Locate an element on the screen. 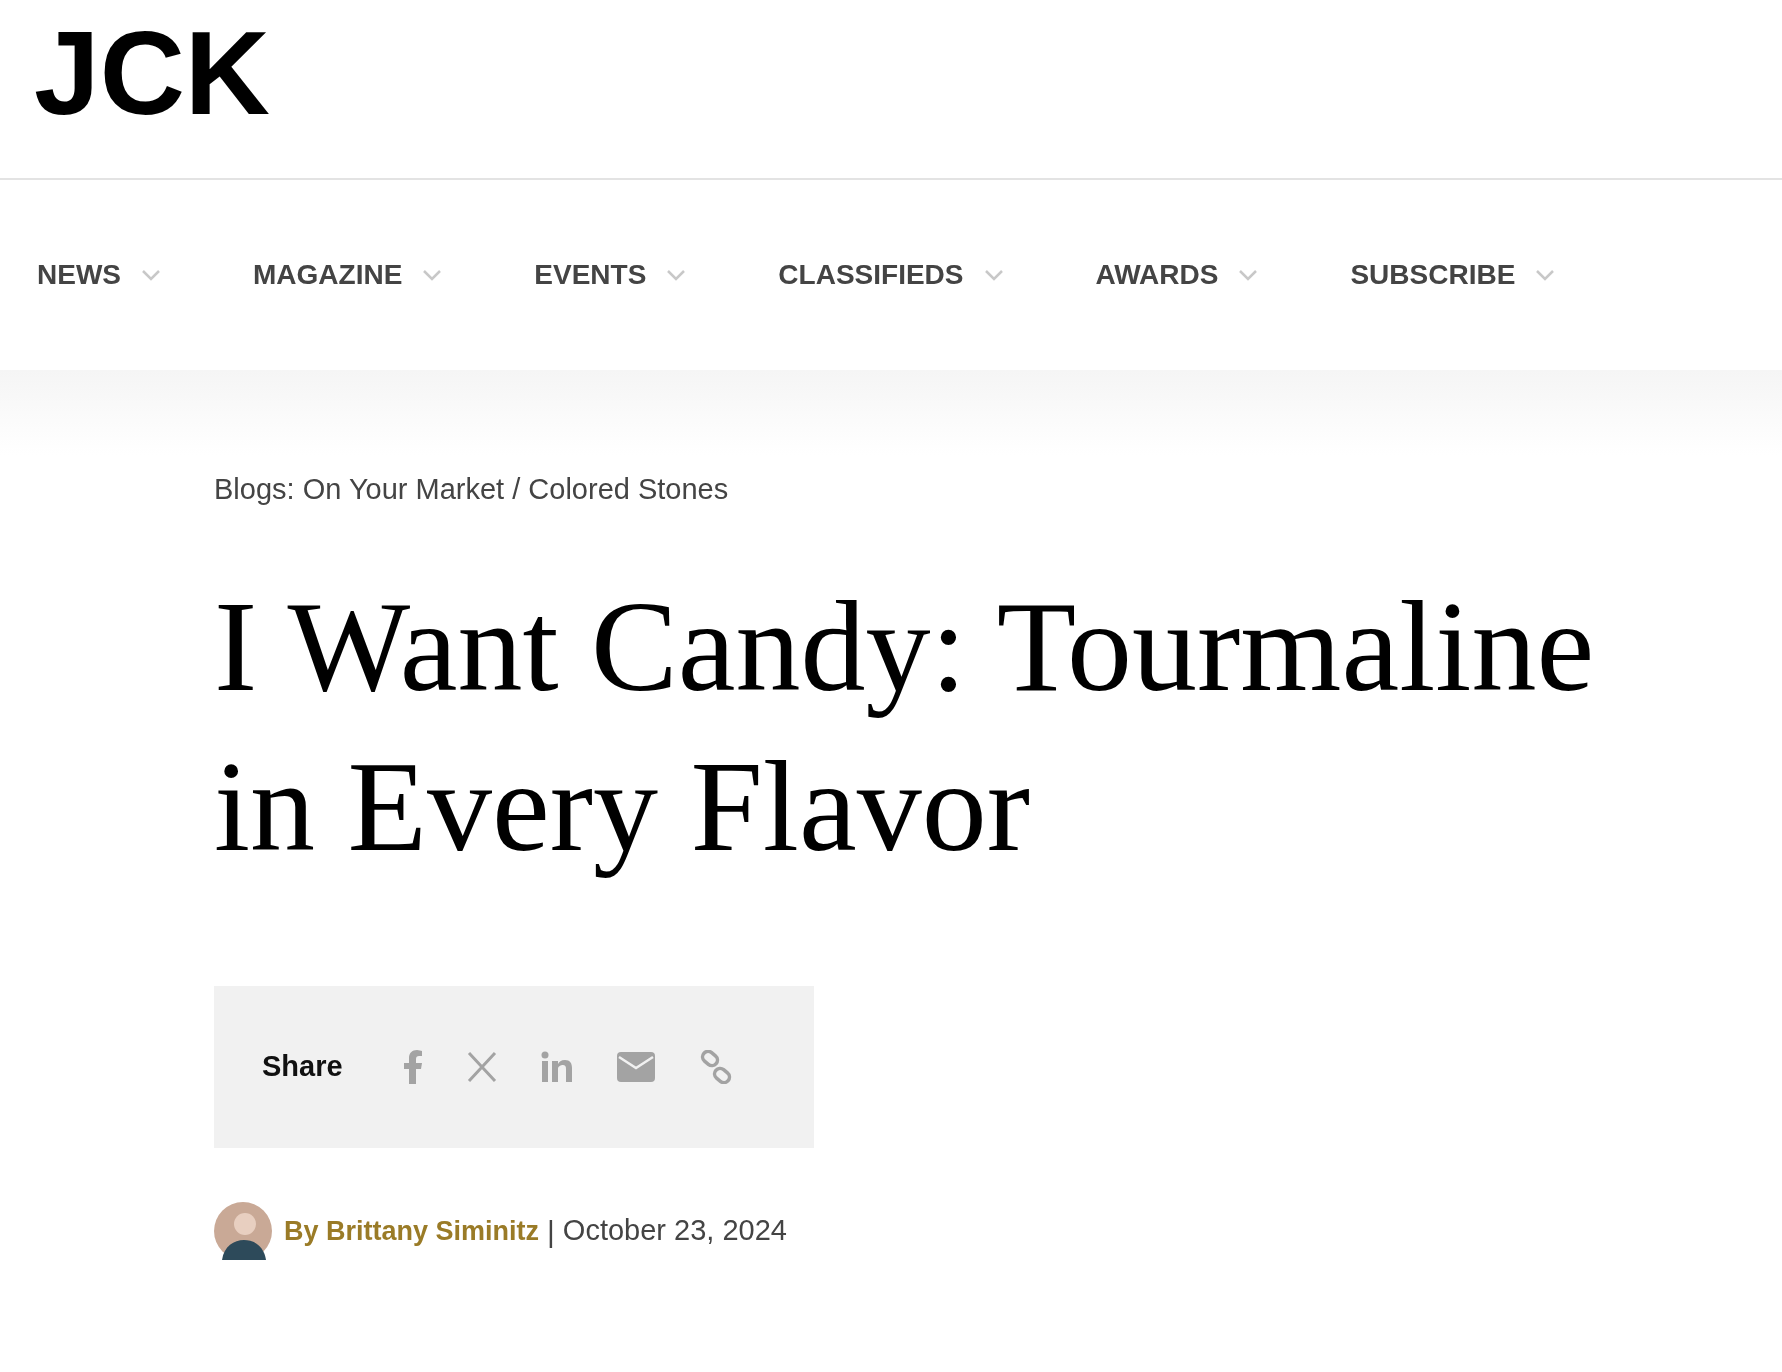  facebook-icon is located at coordinates (412, 1067).